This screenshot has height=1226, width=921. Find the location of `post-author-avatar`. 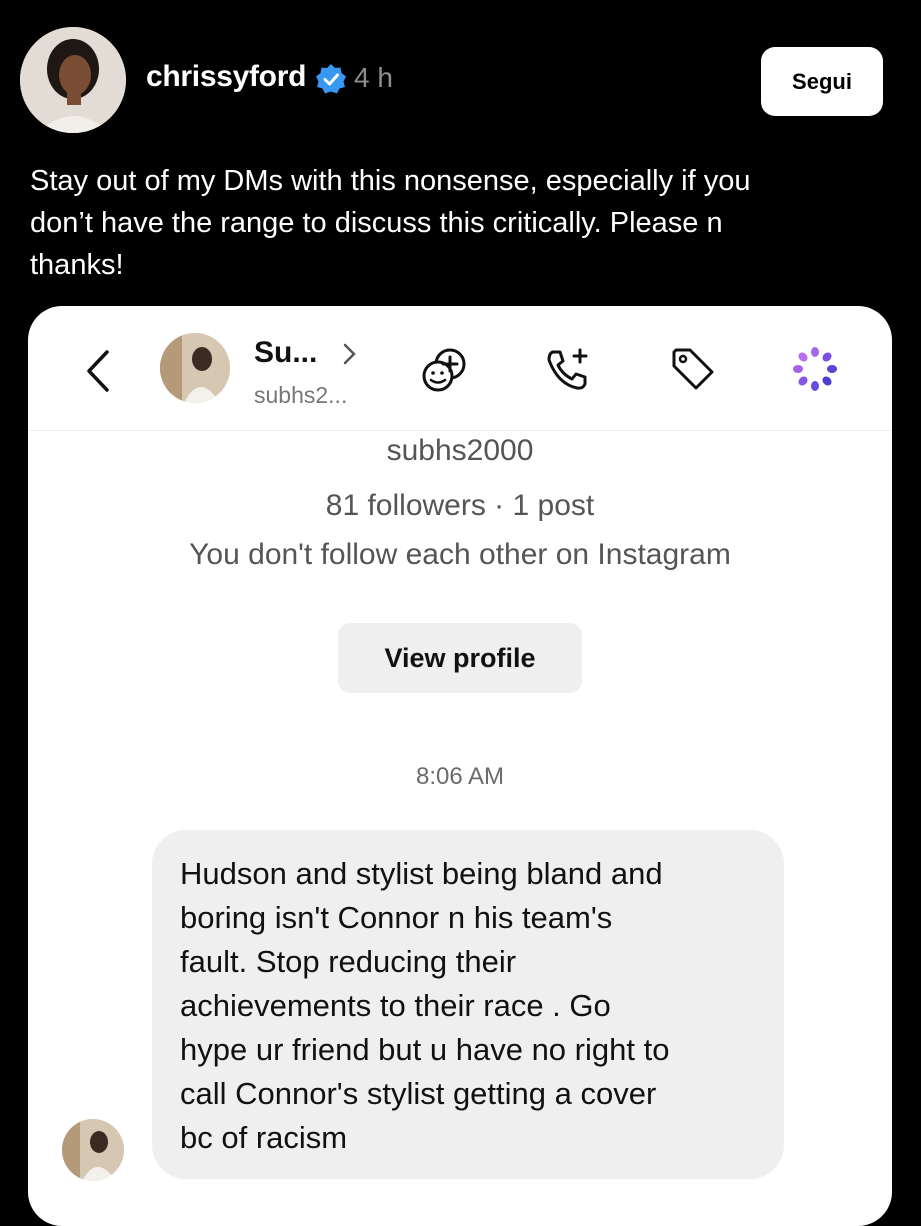

post-author-avatar is located at coordinates (73, 80).